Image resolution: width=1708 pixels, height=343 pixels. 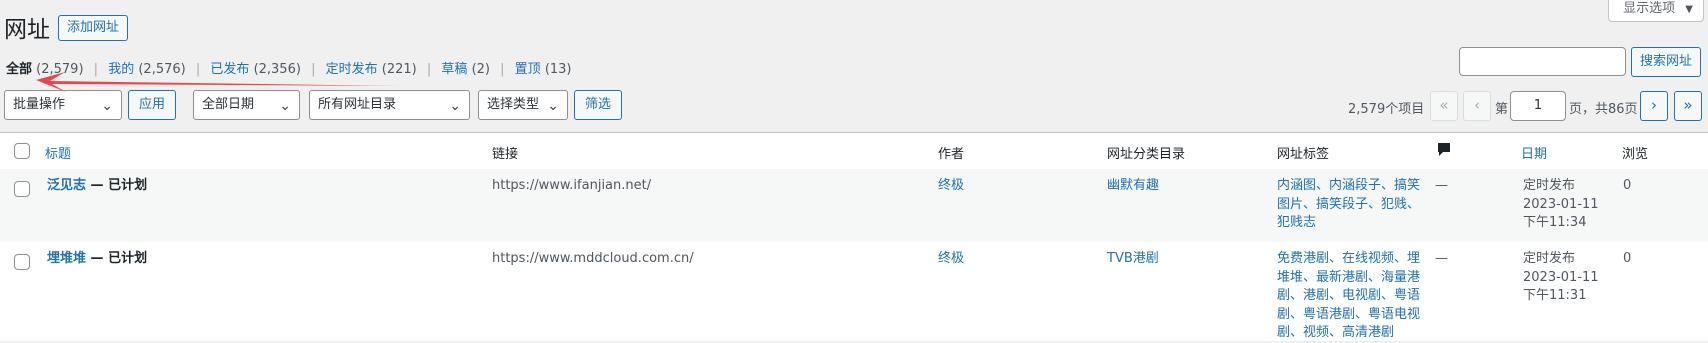 What do you see at coordinates (121, 69) in the screenshot?
I see `view-mine: 我的` at bounding box center [121, 69].